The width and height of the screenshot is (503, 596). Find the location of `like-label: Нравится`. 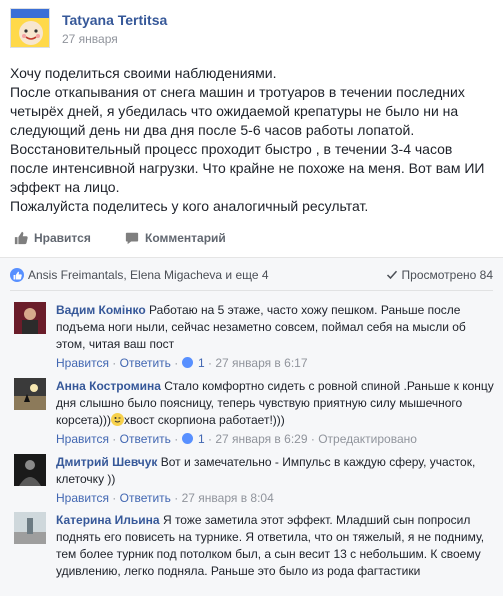

like-label: Нравится is located at coordinates (62, 238).